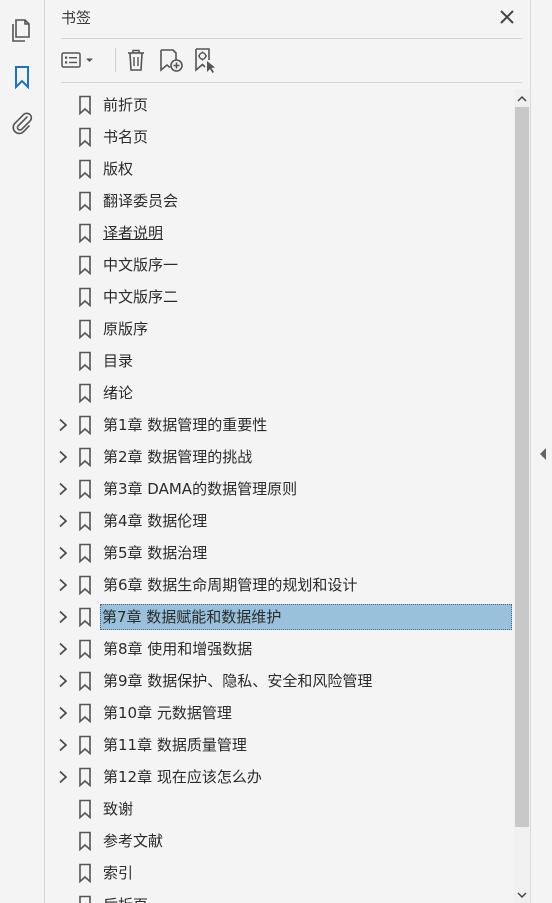 Image resolution: width=552 pixels, height=903 pixels. I want to click on bookmark-label: 中文版序一, so click(140, 265).